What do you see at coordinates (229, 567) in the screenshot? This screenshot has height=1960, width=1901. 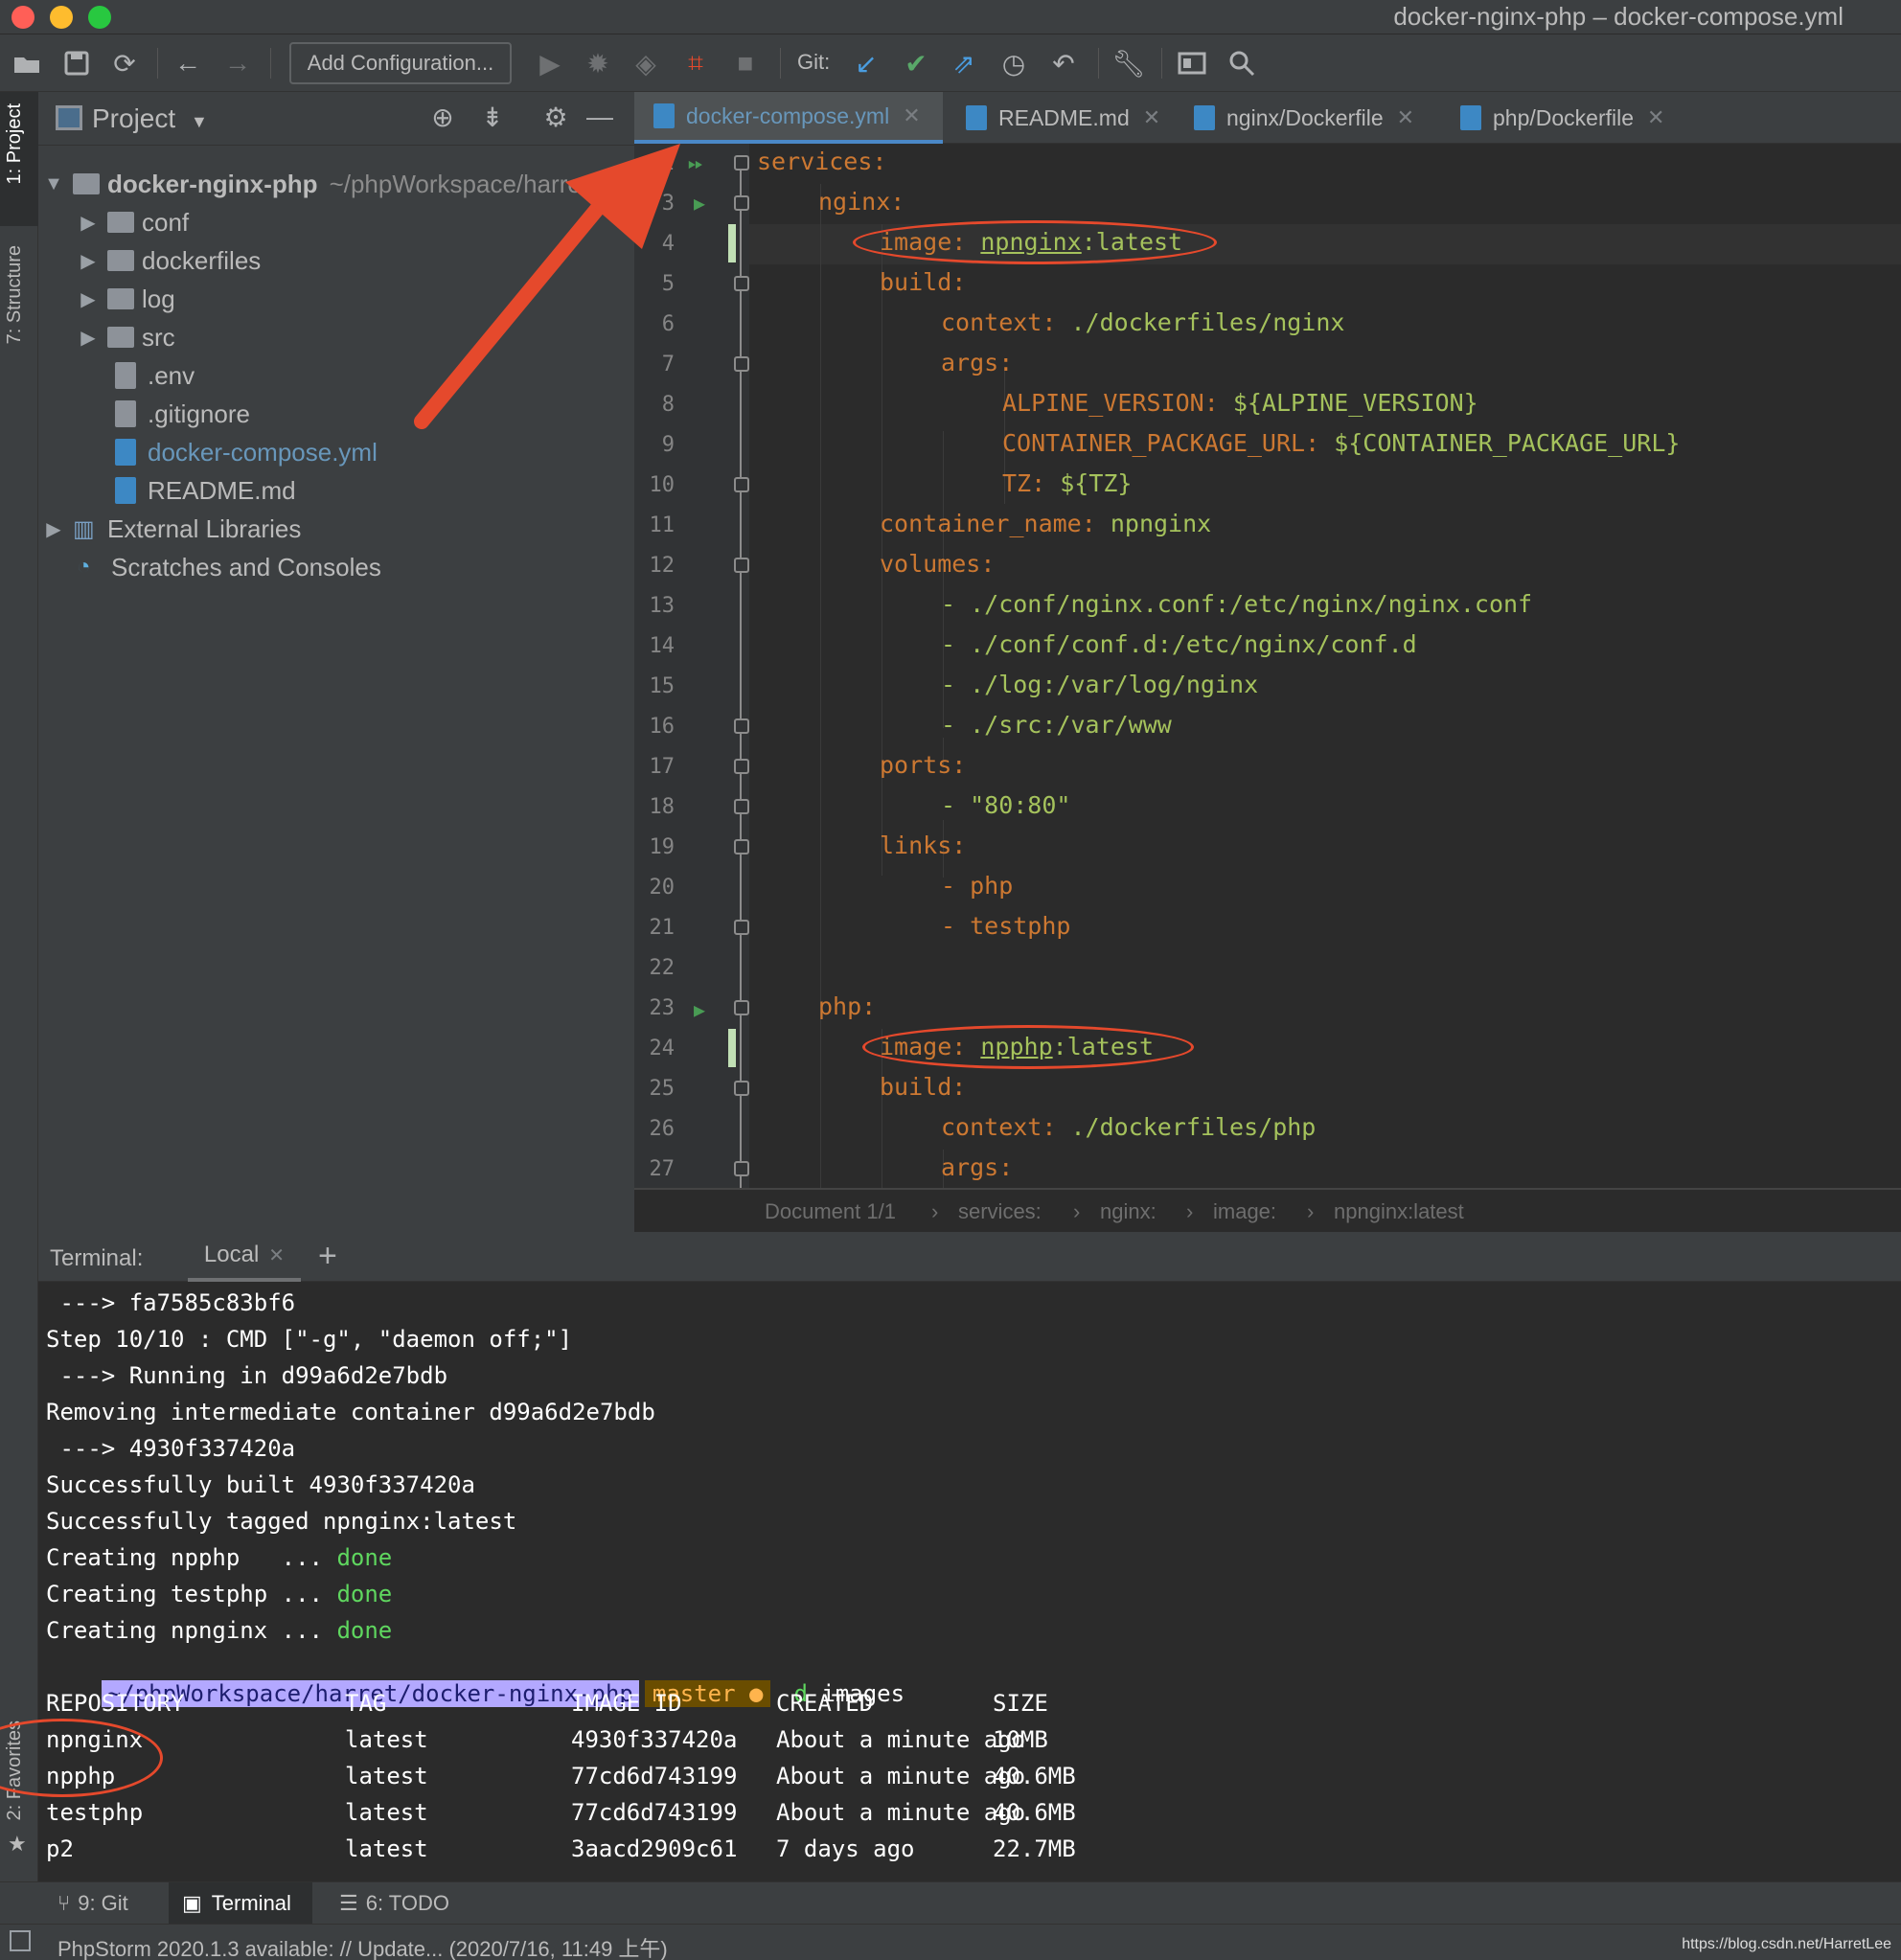 I see `tree-item-scratches: ◔ Scratches and Consoles` at bounding box center [229, 567].